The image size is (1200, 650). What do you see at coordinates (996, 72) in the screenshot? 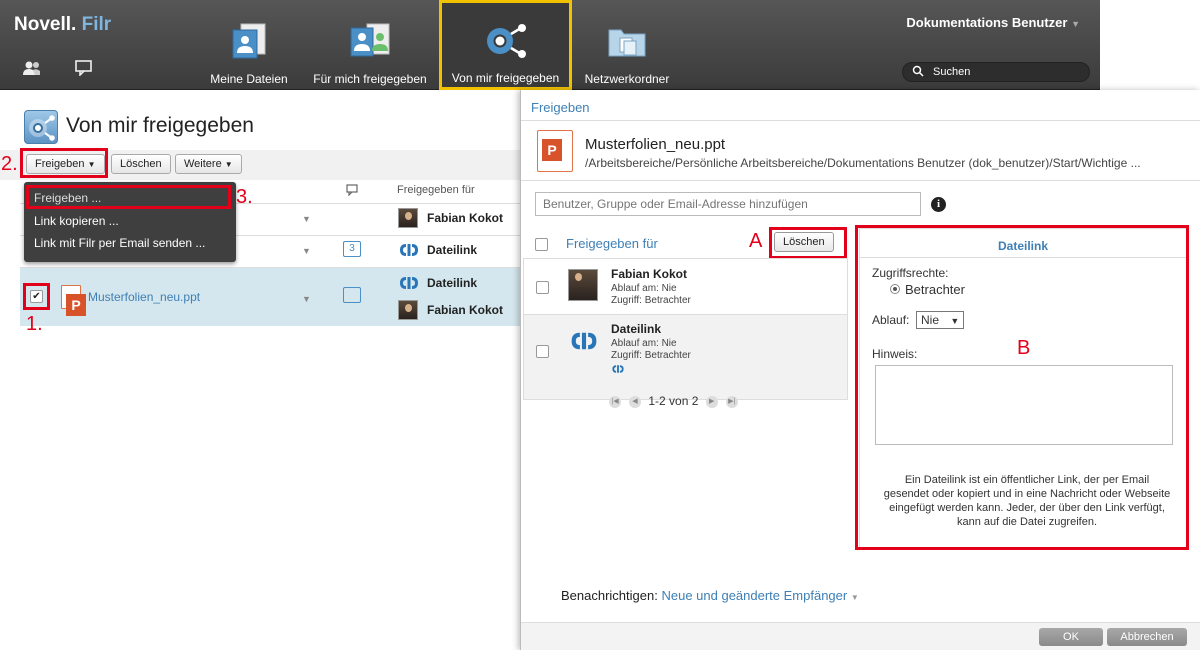
I see `search-box: Suchen` at bounding box center [996, 72].